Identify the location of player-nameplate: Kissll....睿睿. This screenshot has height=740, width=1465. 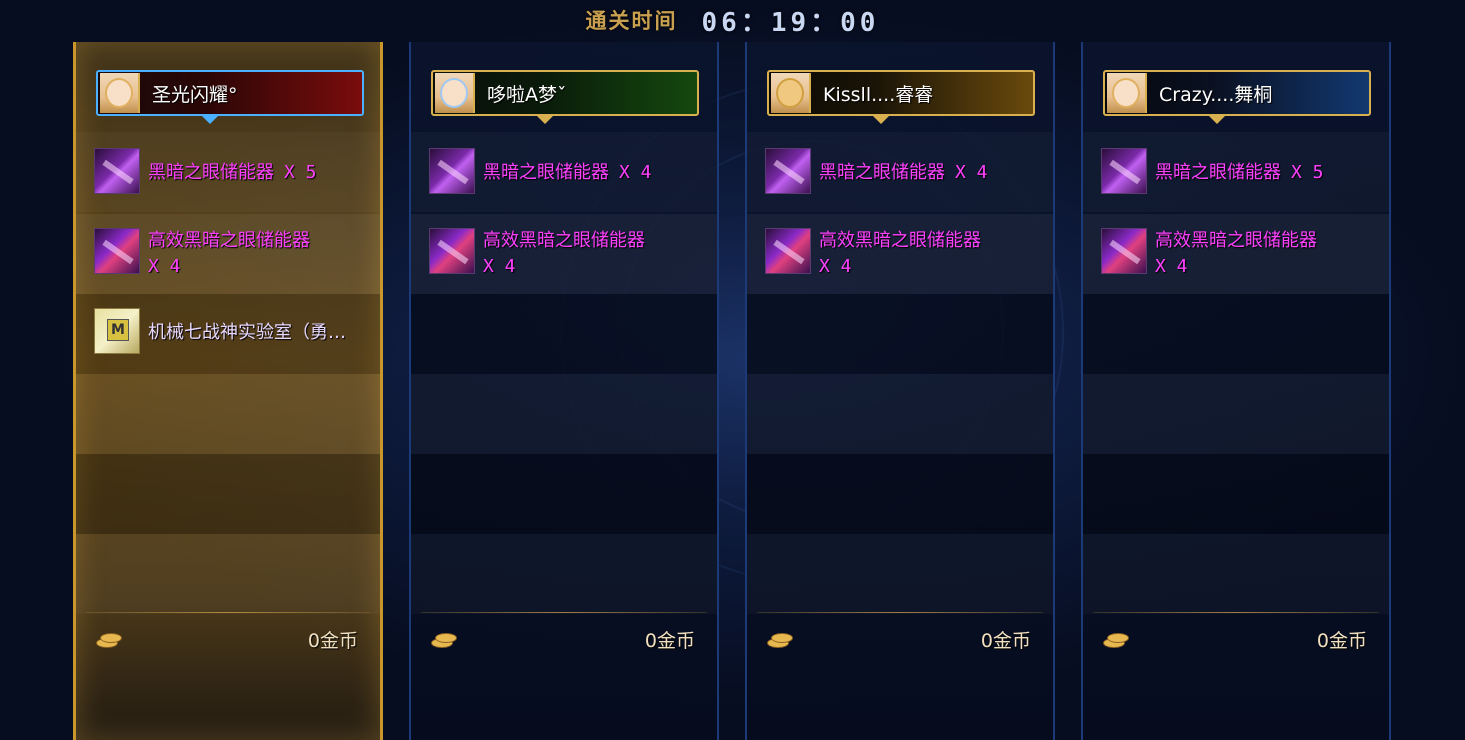
(901, 93).